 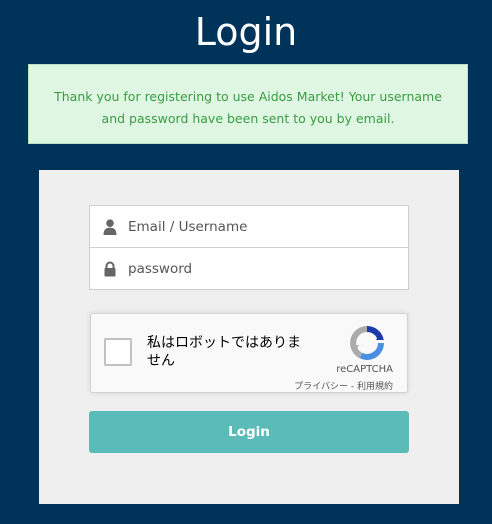 I want to click on terms-link: 利用規約, so click(x=375, y=387).